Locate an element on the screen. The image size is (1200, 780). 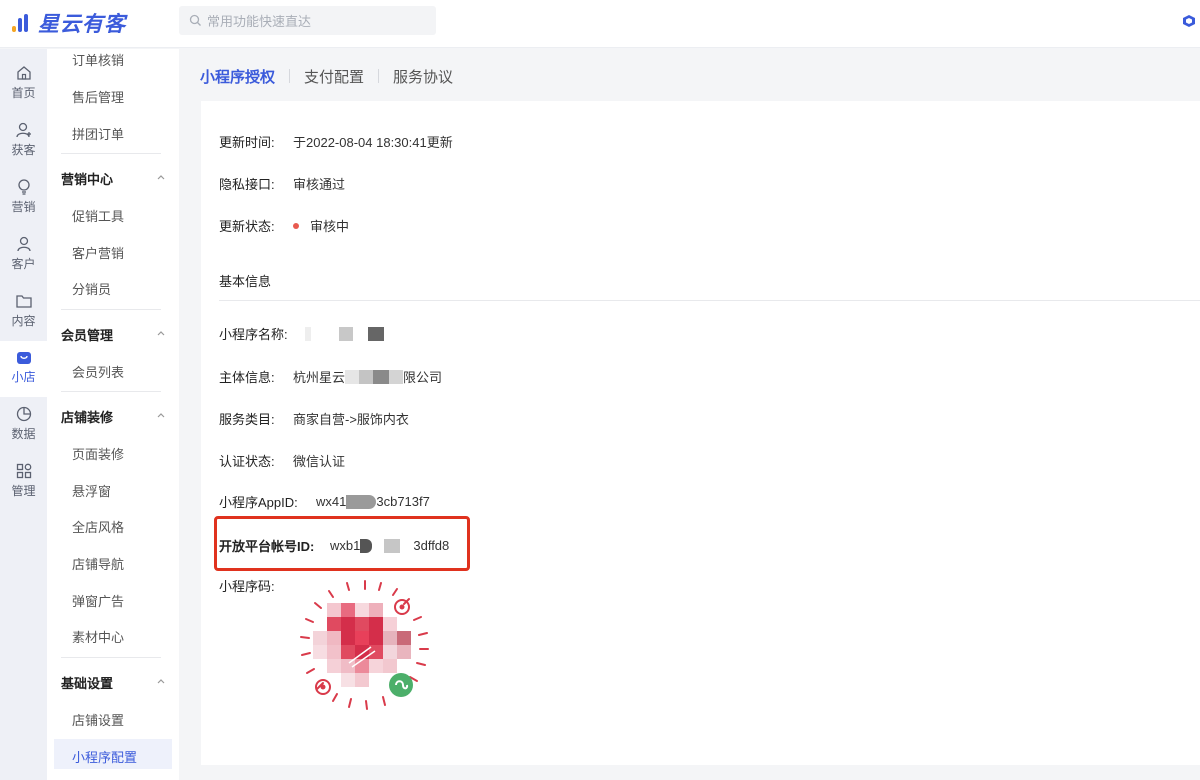
home-icon is located at coordinates (23, 73).